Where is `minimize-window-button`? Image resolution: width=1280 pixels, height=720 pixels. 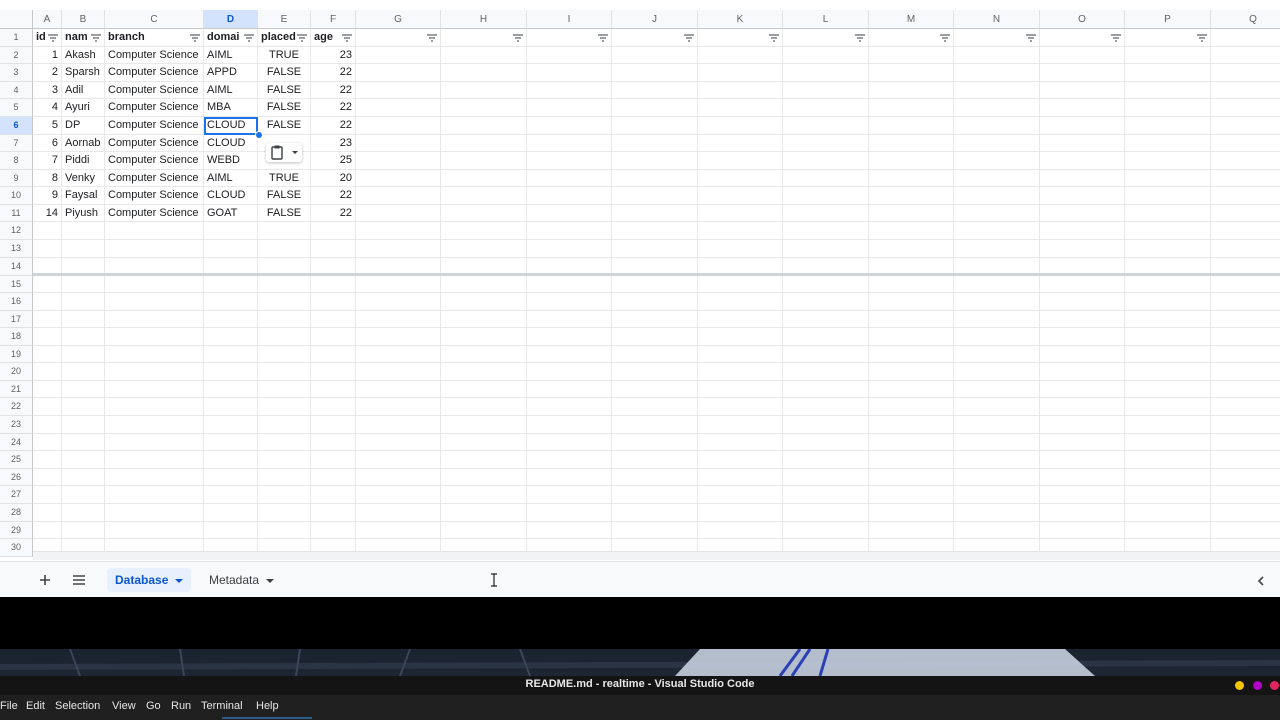 minimize-window-button is located at coordinates (1239, 685).